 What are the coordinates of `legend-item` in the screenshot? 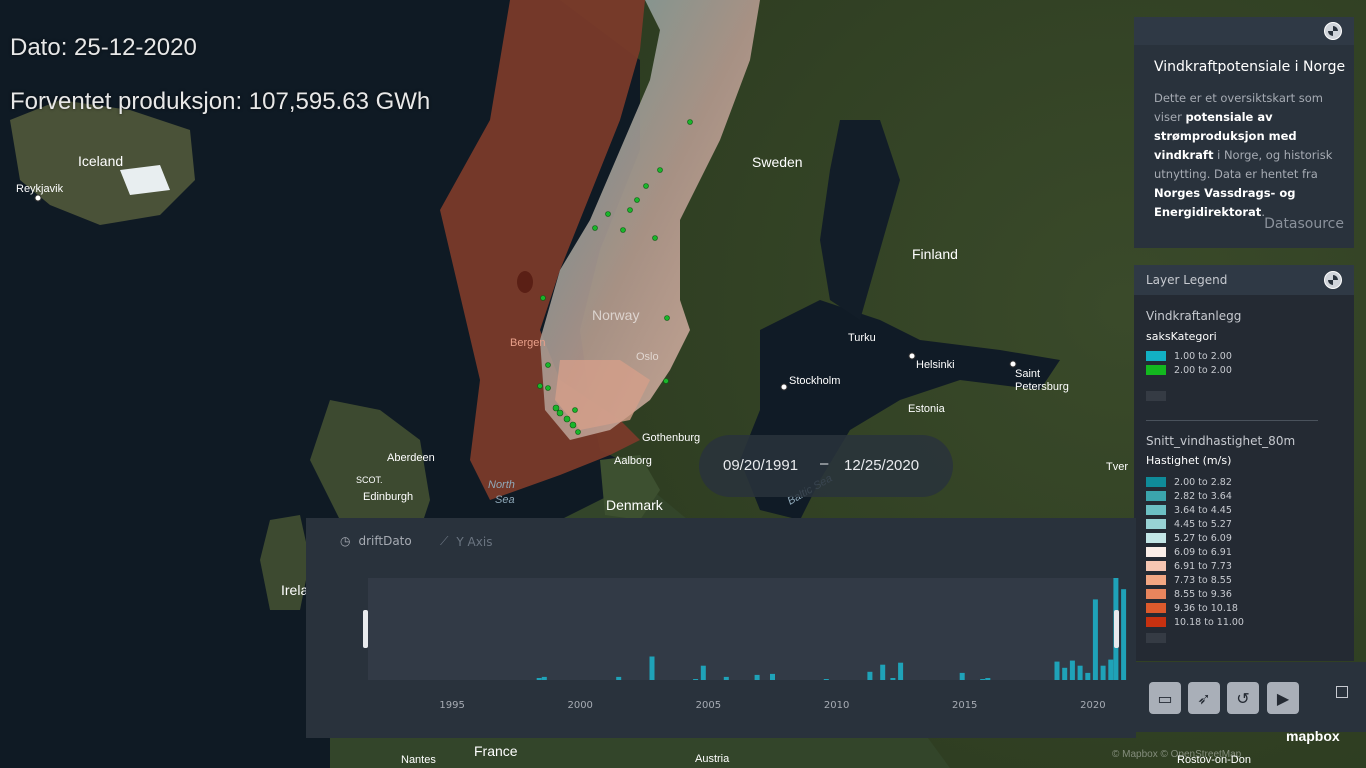 It's located at (1160, 396).